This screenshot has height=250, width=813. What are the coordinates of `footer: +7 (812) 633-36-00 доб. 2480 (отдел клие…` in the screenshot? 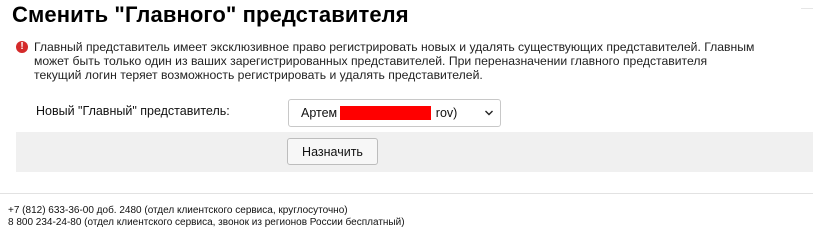 It's located at (206, 217).